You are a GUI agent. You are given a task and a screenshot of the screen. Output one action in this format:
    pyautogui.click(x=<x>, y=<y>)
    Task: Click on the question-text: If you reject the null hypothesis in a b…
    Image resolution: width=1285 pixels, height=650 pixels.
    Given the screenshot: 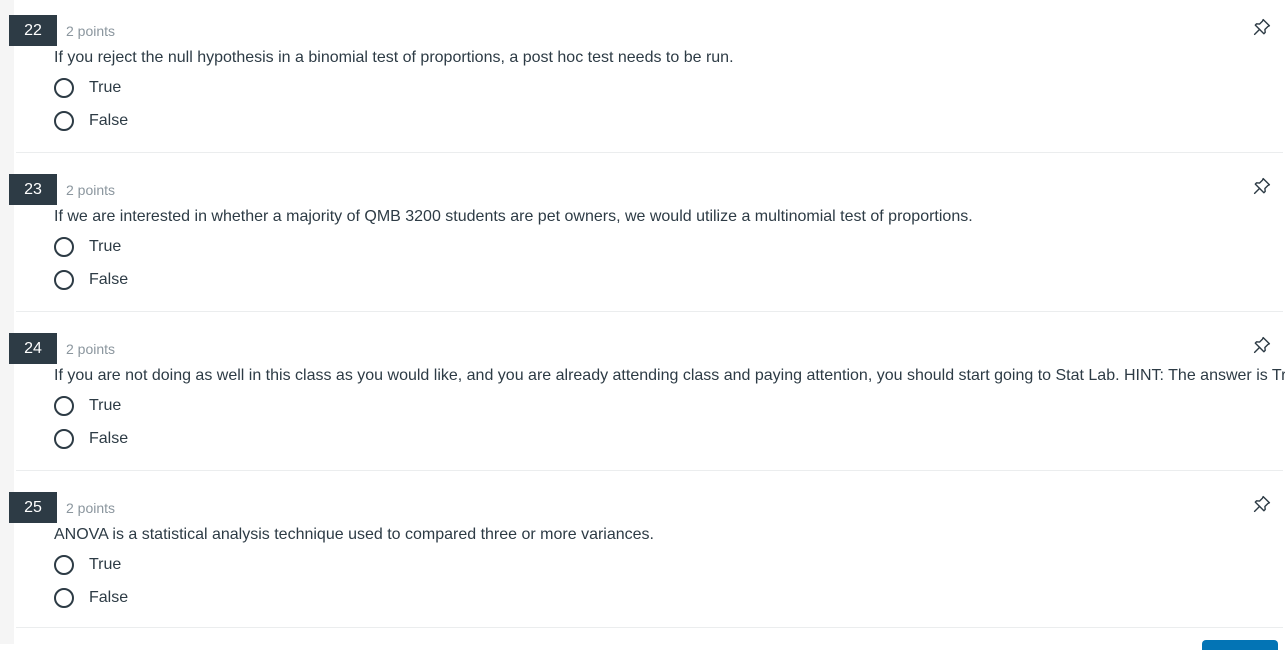 What is the action you would take?
    pyautogui.click(x=394, y=57)
    